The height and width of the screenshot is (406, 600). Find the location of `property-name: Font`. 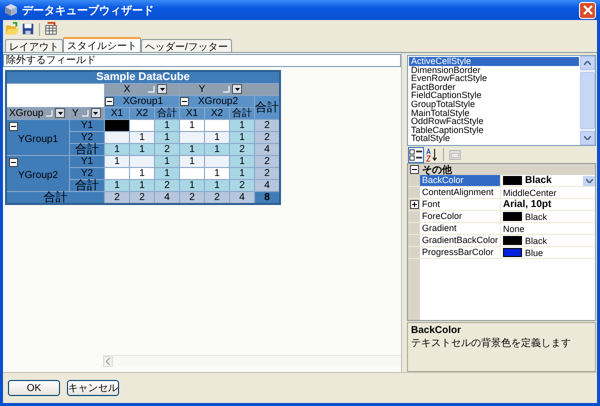

property-name: Font is located at coordinates (460, 204).